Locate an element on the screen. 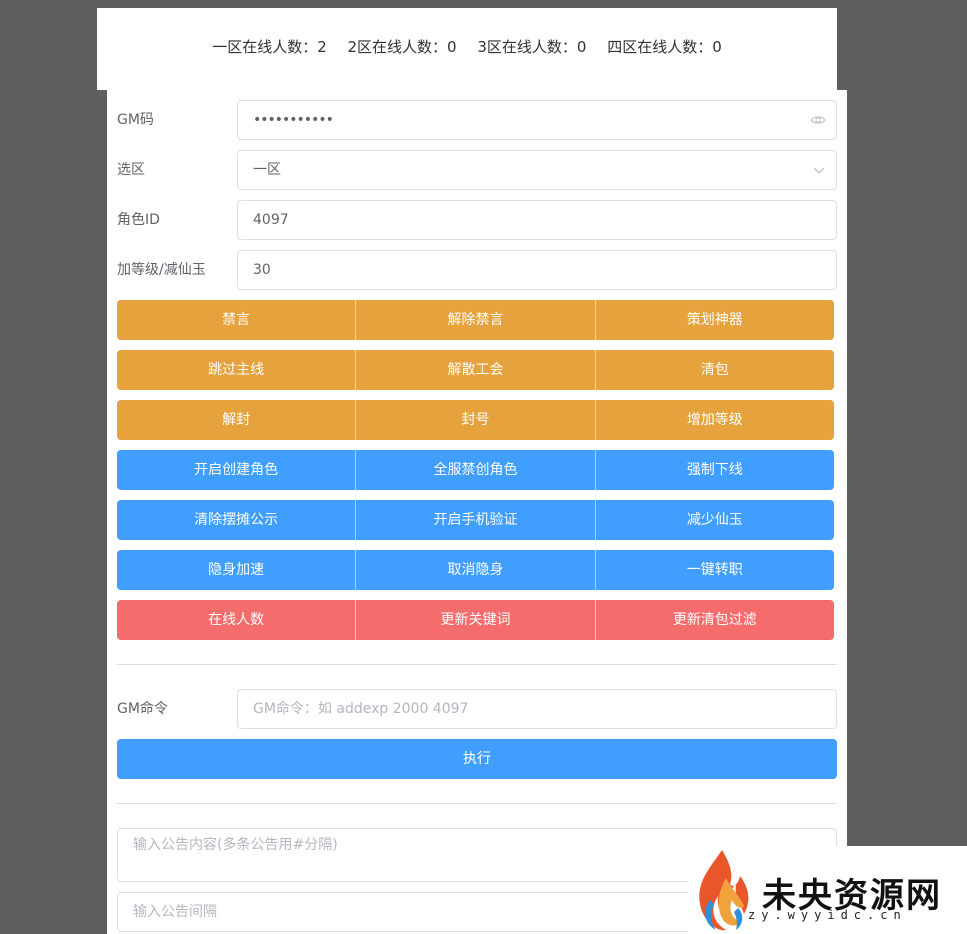 This screenshot has width=967, height=934. unban-button: 解封 is located at coordinates (237, 420).